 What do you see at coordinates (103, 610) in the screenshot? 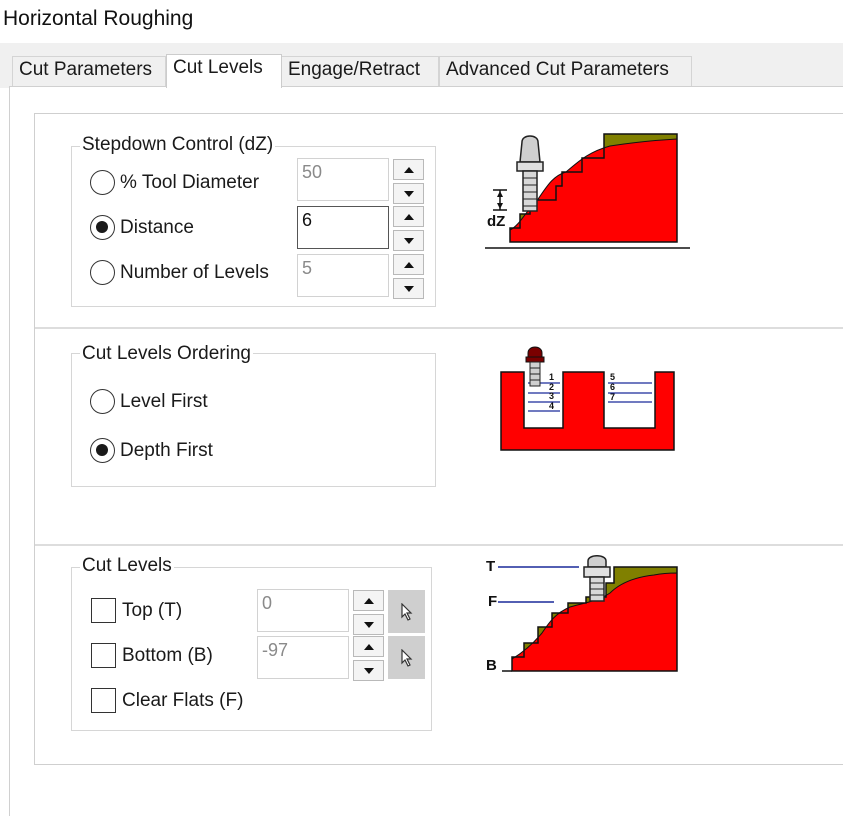
I see `top-checkbox` at bounding box center [103, 610].